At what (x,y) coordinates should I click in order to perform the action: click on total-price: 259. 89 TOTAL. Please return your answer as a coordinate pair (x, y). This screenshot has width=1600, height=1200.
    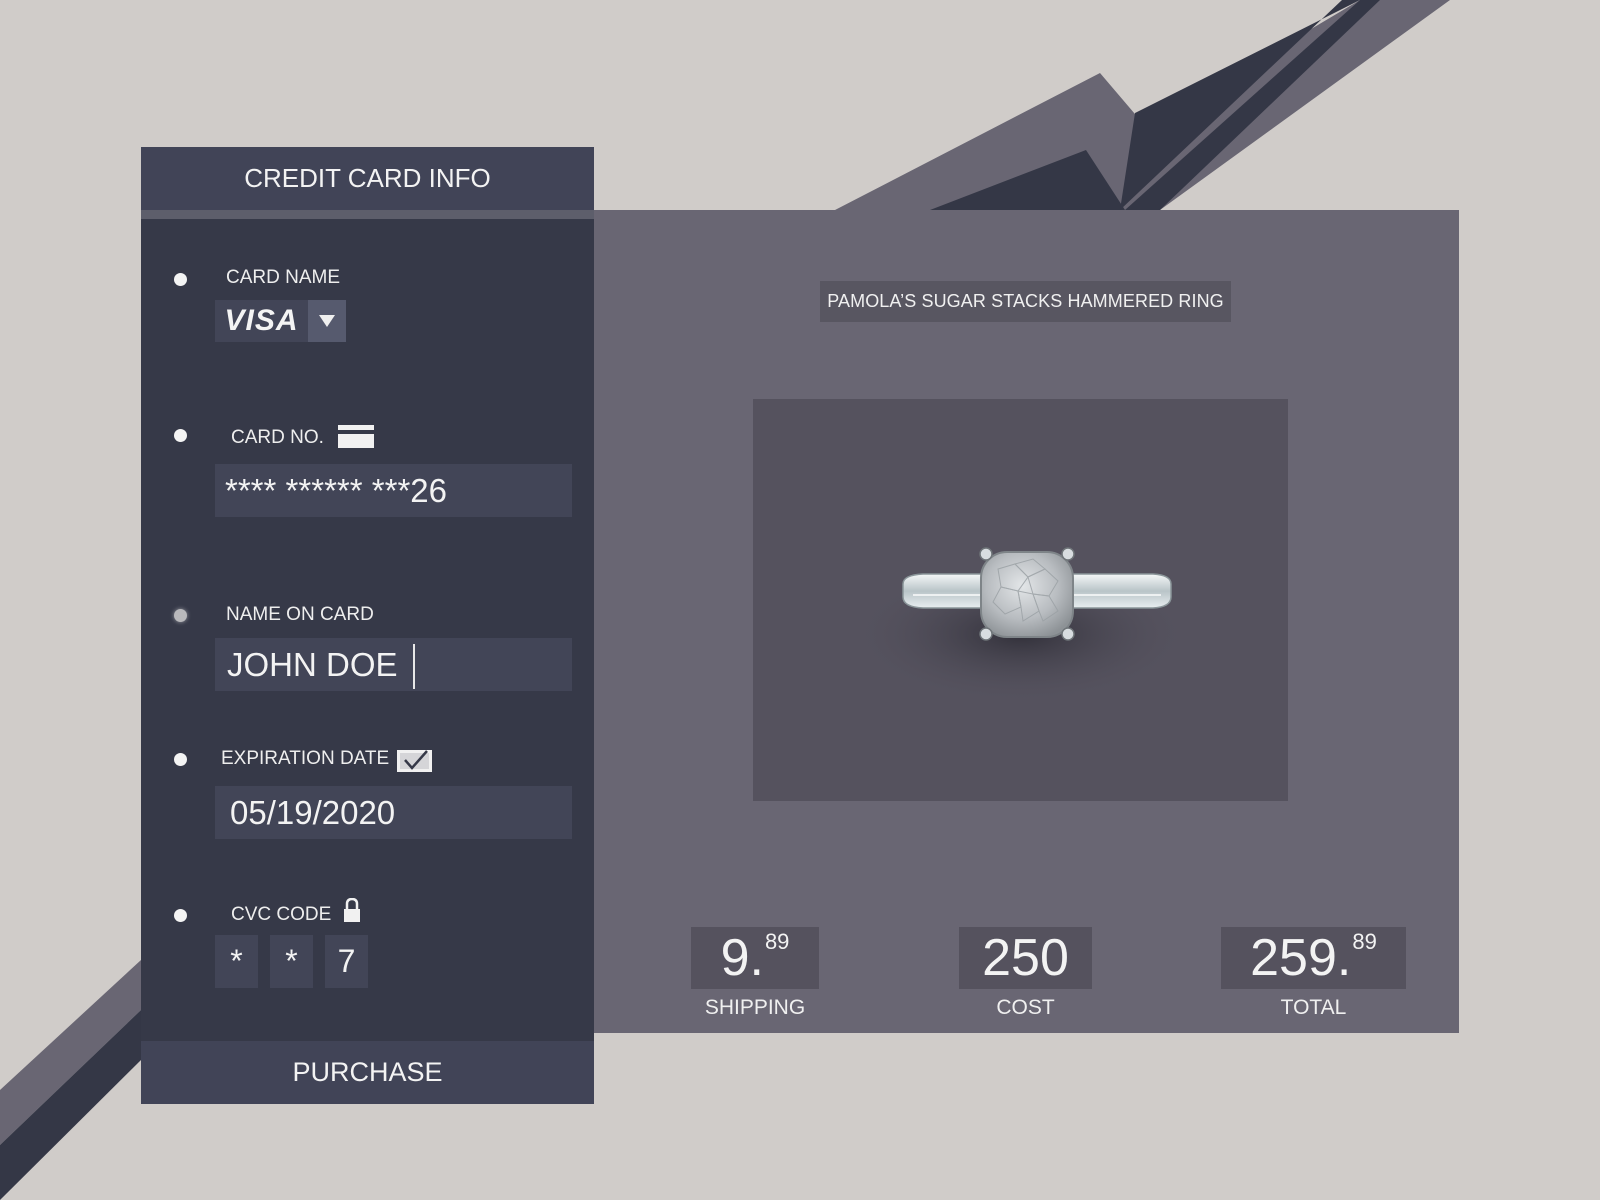
    Looking at the image, I should click on (1313, 973).